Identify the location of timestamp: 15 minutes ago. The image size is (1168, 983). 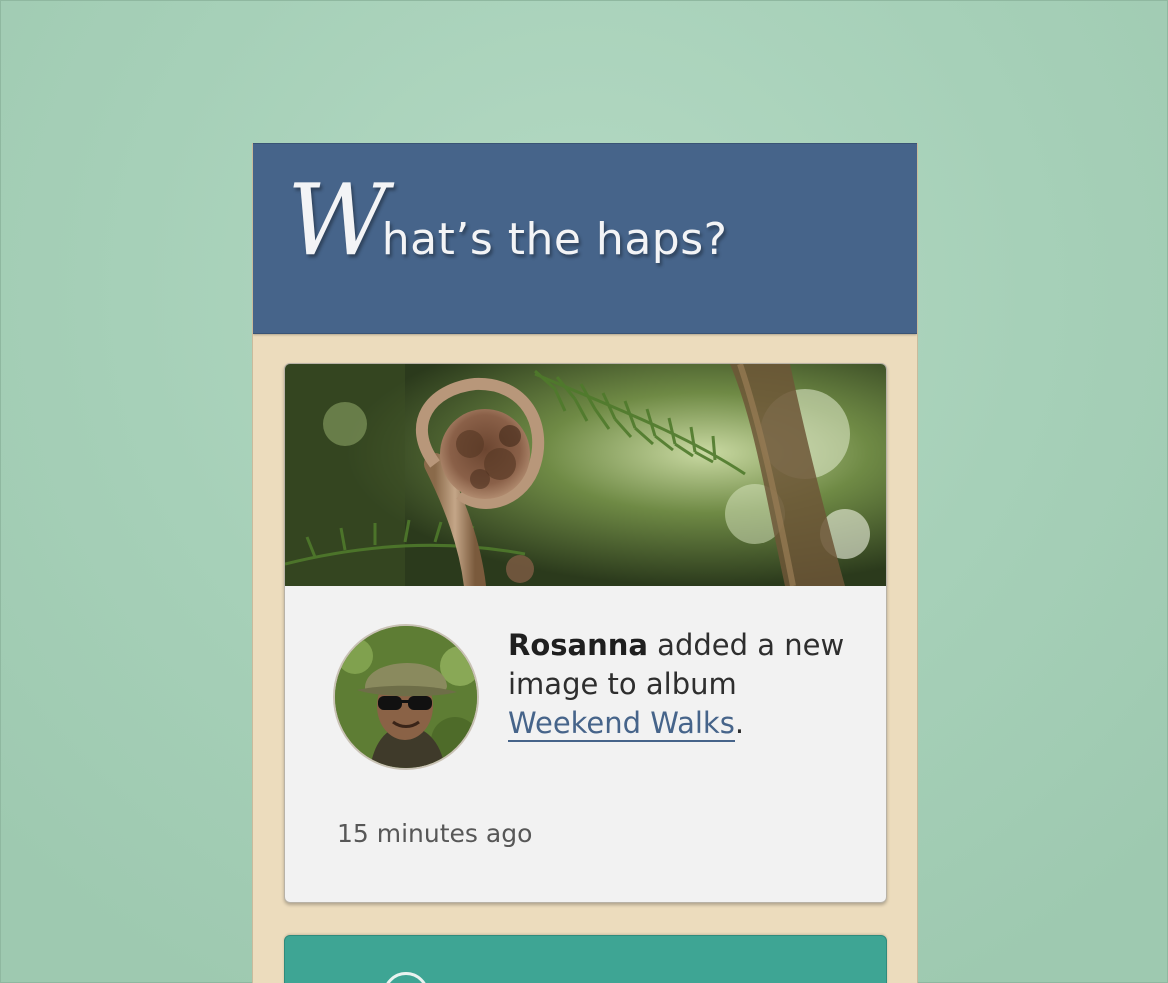
(435, 833).